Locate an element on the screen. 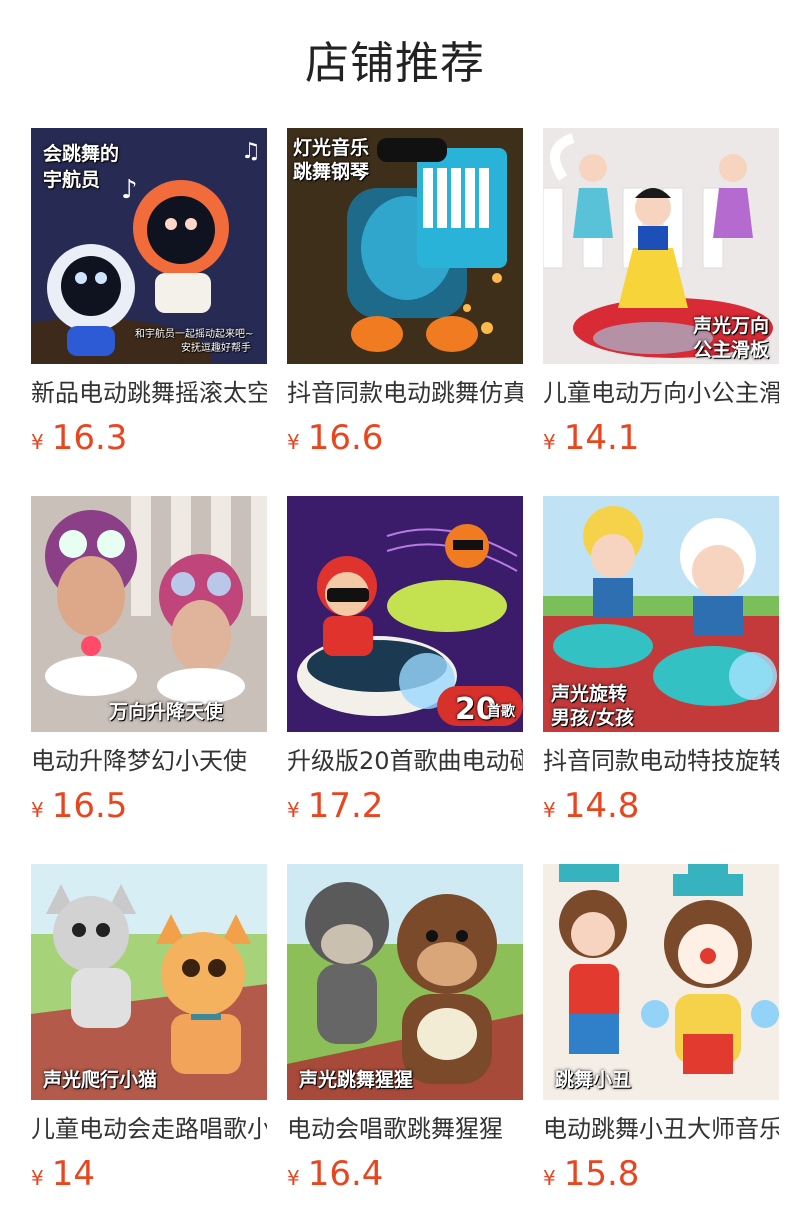 The width and height of the screenshot is (790, 1232). piano-toy-image: 灯光音乐 跳舞钢琴 is located at coordinates (405, 246).